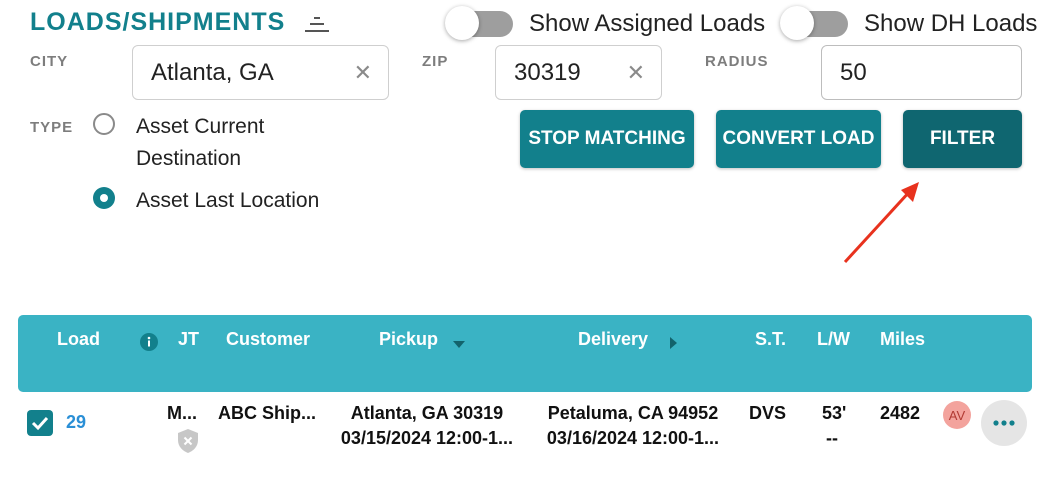 This screenshot has height=478, width=1060. Describe the element at coordinates (833, 339) in the screenshot. I see `column-header-lw: L/W` at that location.